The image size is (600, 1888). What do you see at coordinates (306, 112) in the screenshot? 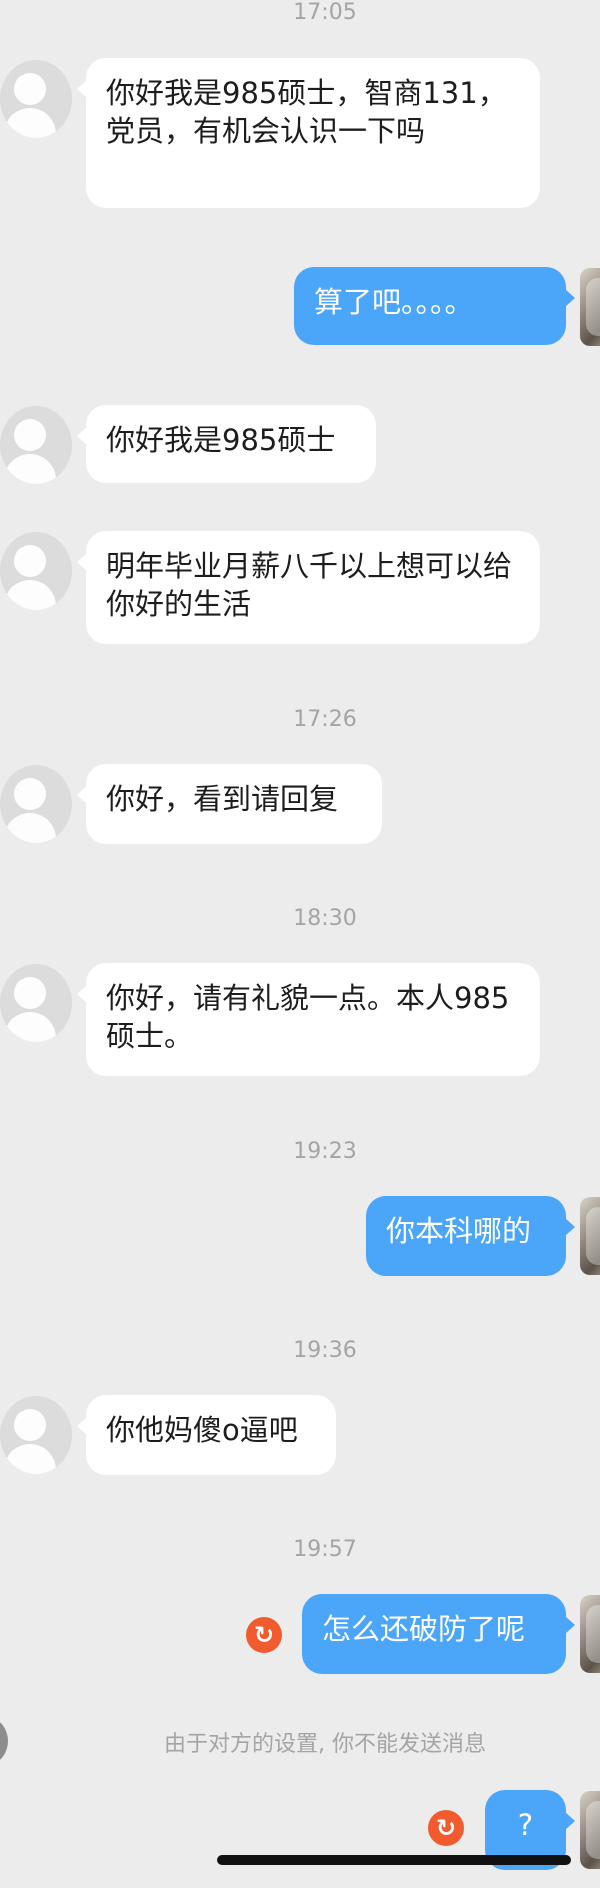
I see `message-text: 你好我是985硕士，智商131，党员，有机会认识一下吗` at bounding box center [306, 112].